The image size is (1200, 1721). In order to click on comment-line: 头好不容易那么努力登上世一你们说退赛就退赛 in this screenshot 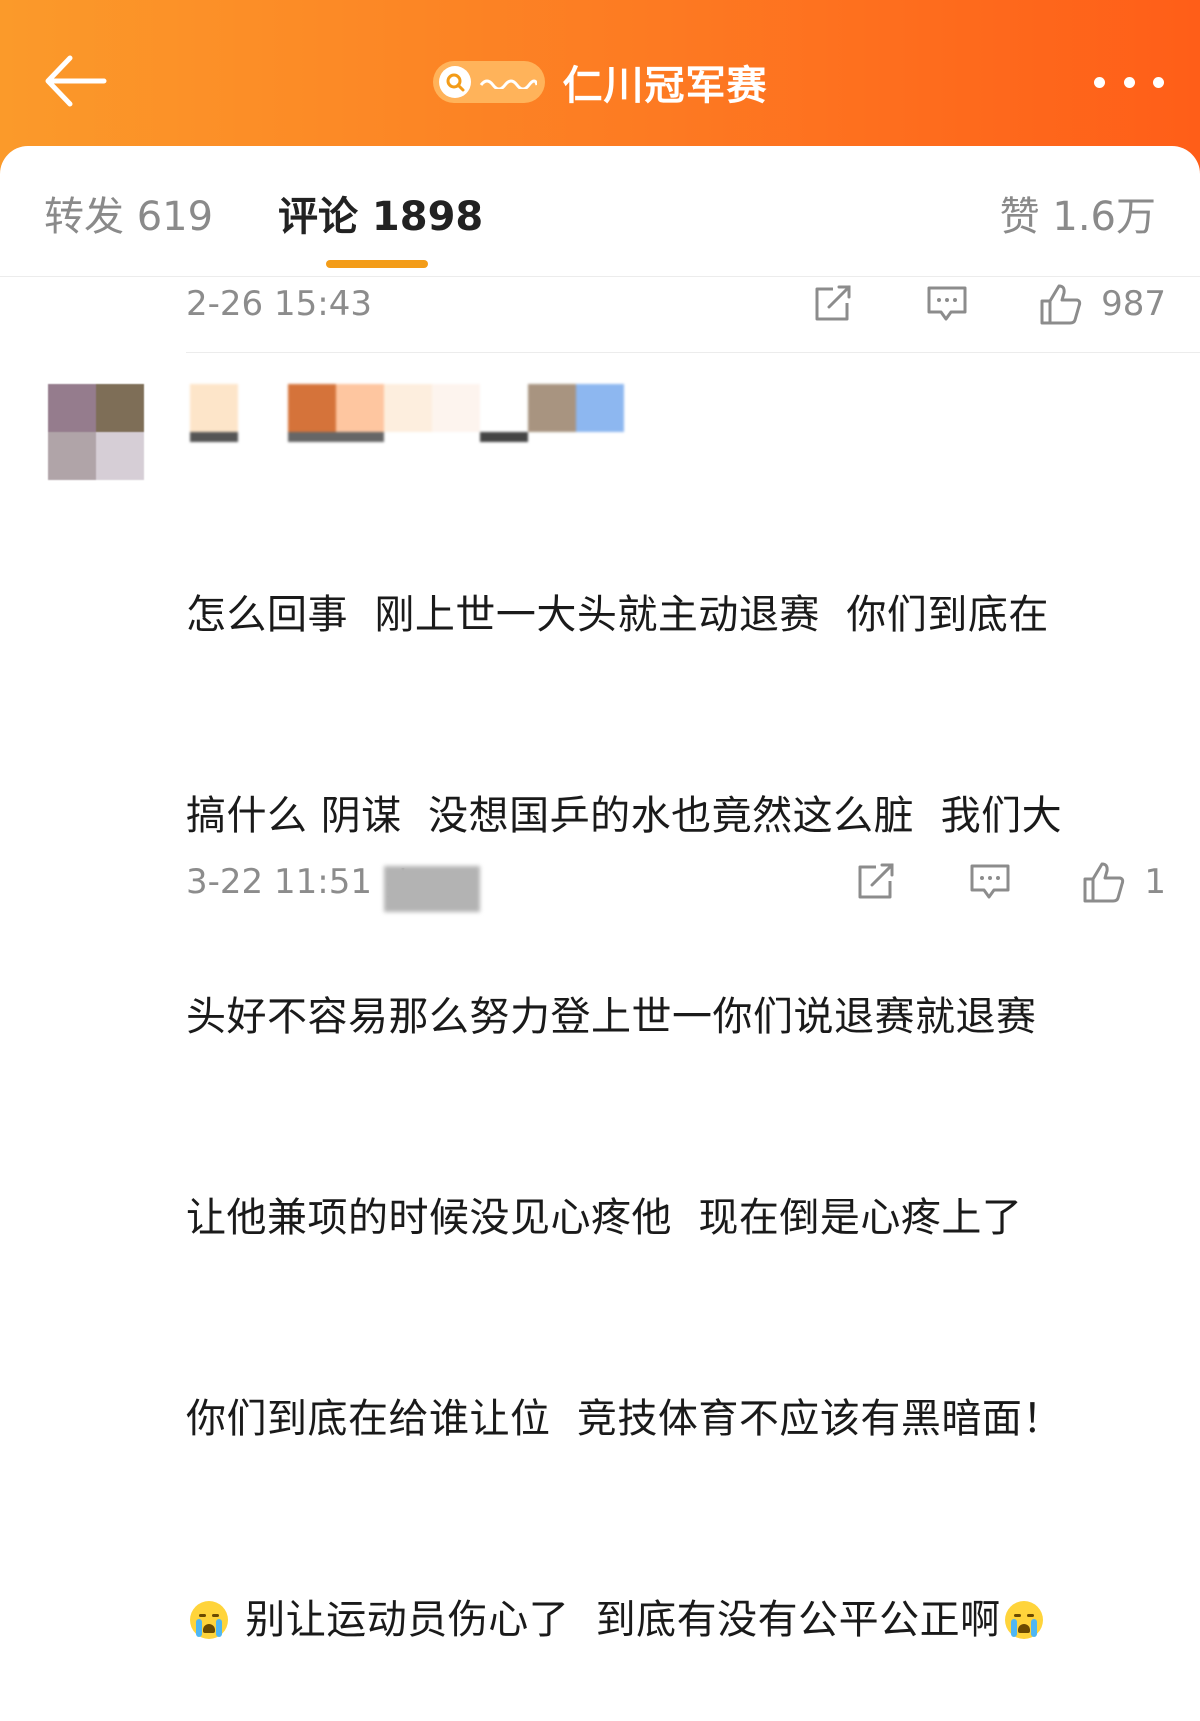, I will do `click(611, 1017)`.